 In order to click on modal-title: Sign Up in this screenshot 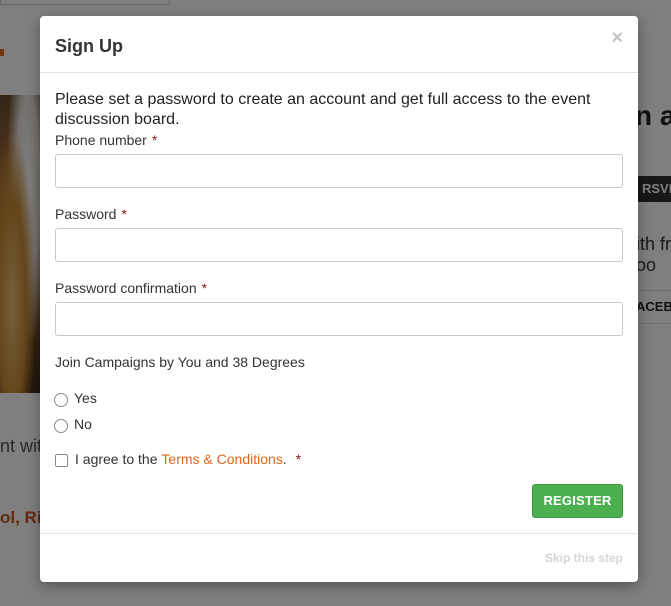, I will do `click(89, 46)`.